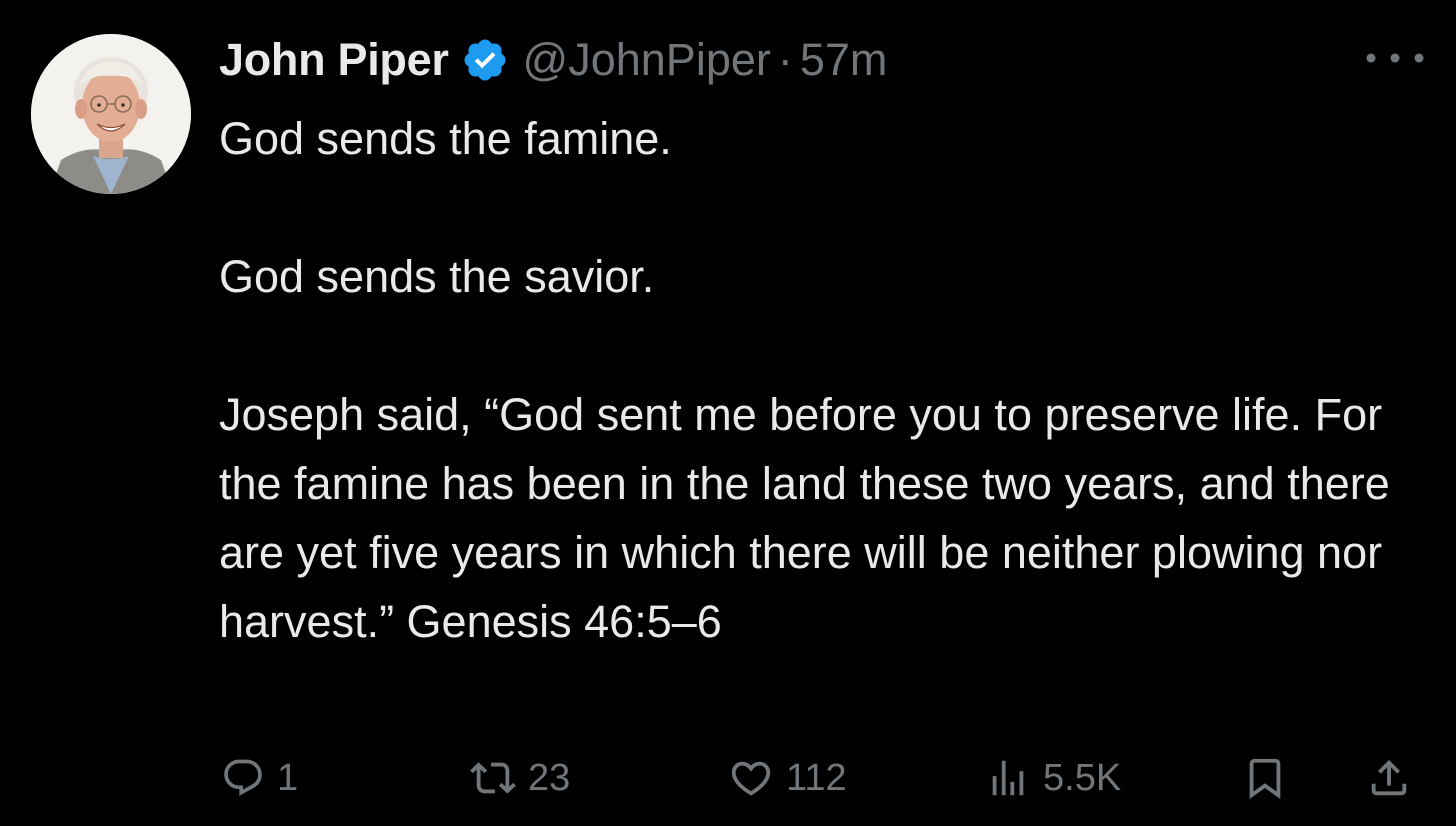 The width and height of the screenshot is (1456, 826). Describe the element at coordinates (844, 60) in the screenshot. I see `timestamp: 57m` at that location.